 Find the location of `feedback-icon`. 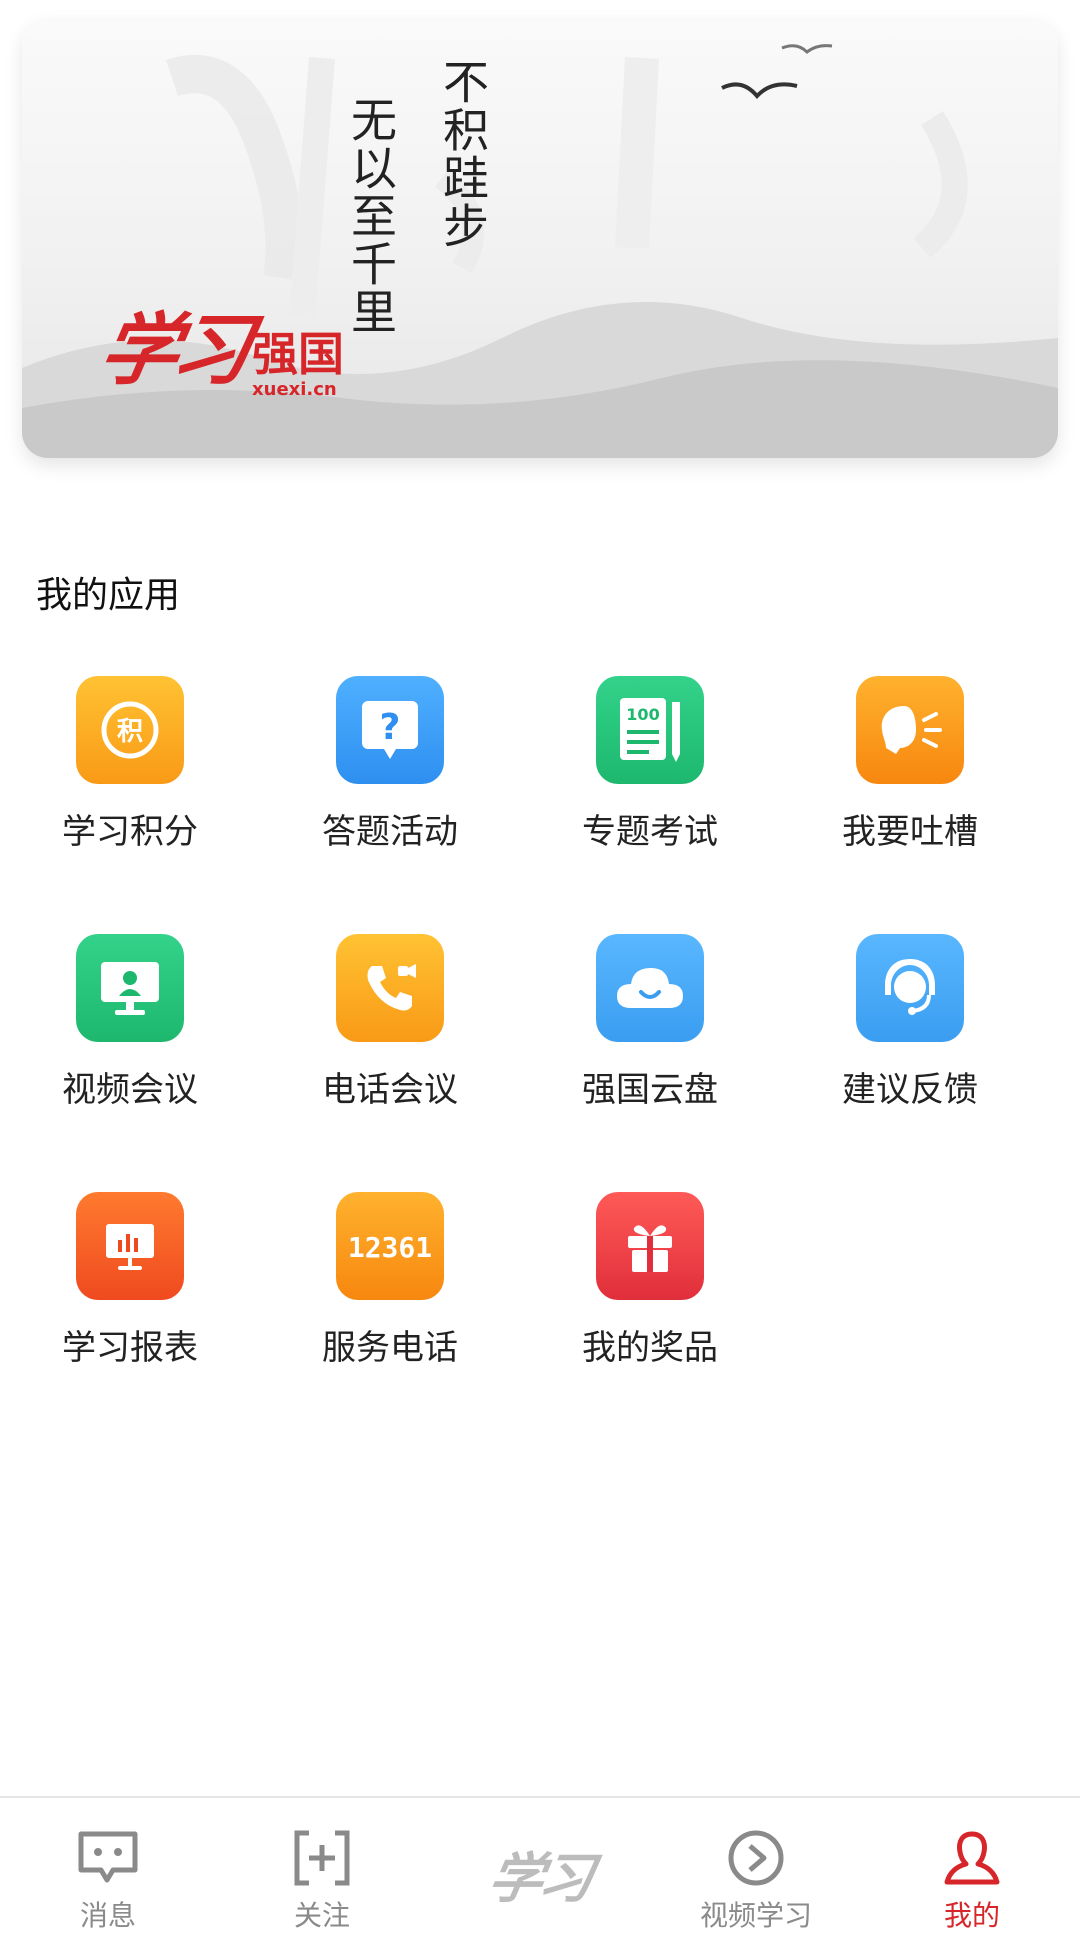

feedback-icon is located at coordinates (910, 988).